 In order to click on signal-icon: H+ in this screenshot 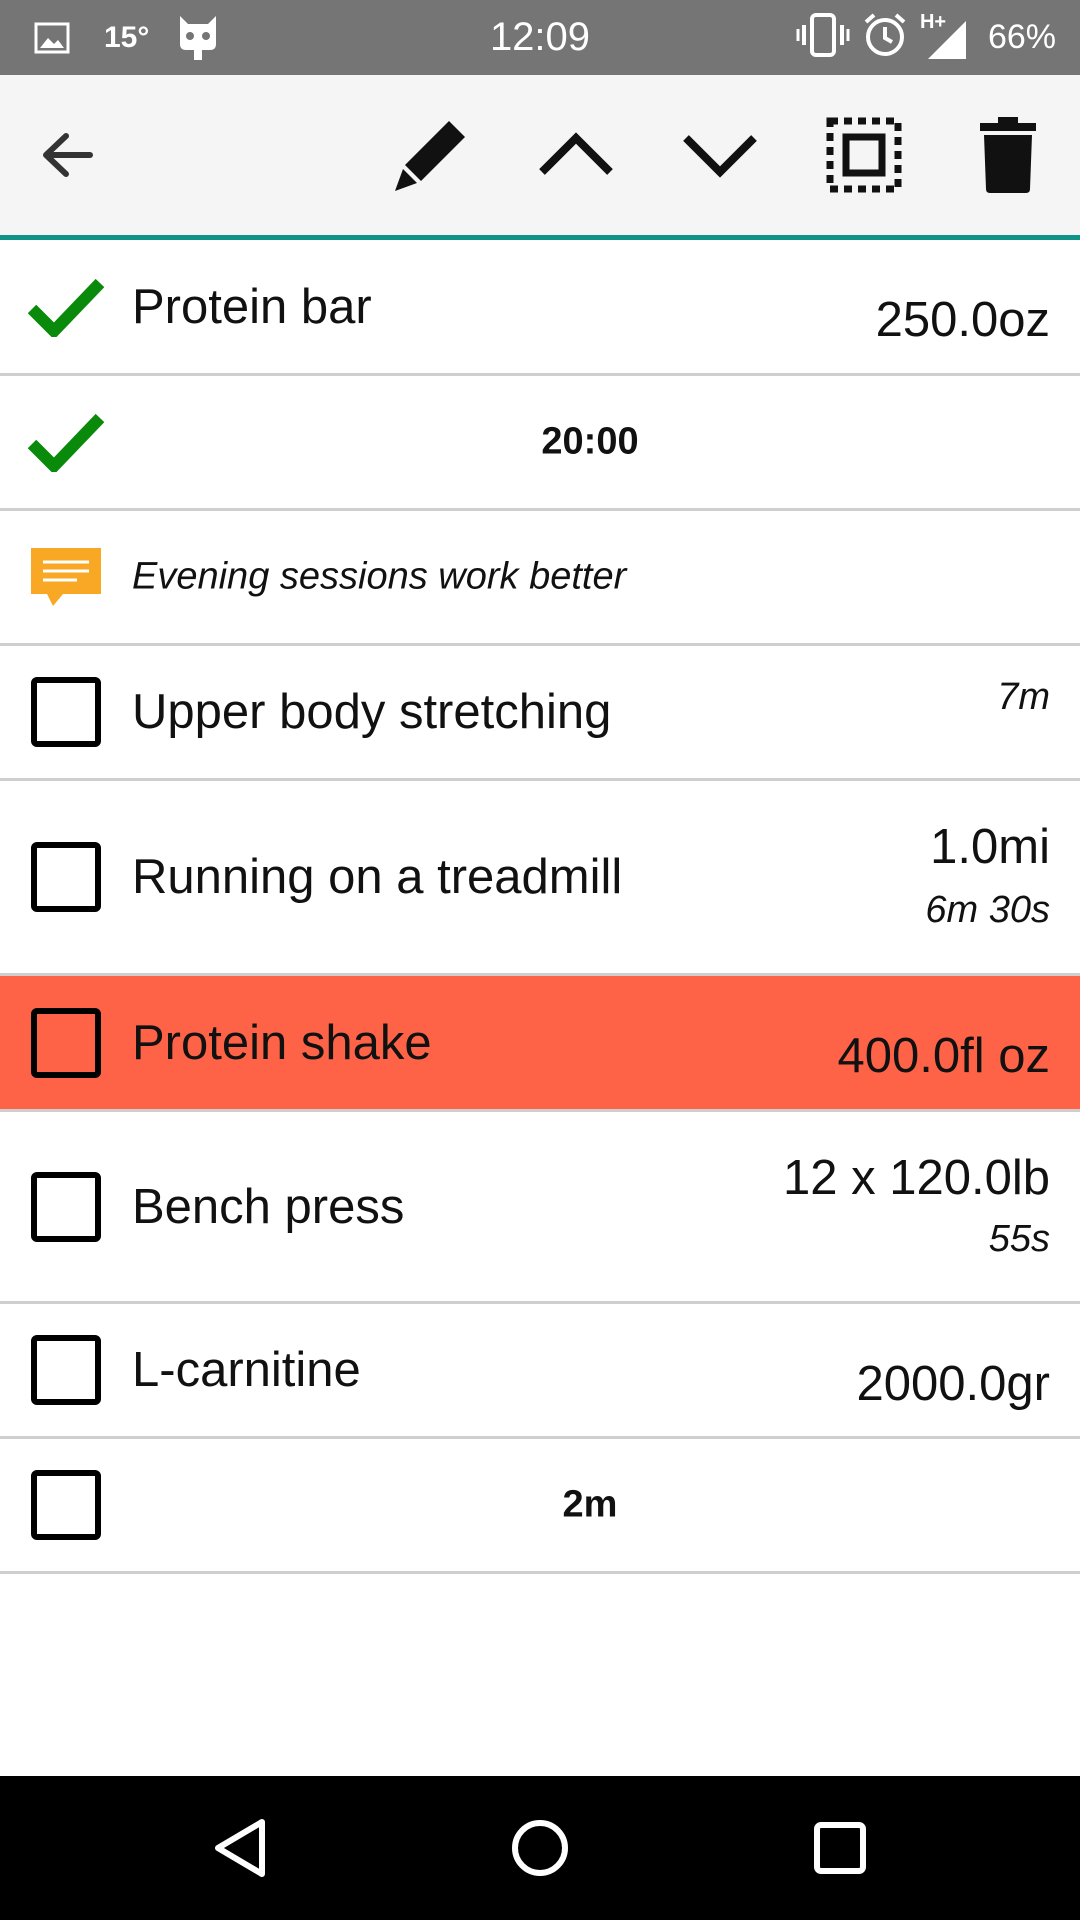, I will do `click(945, 36)`.